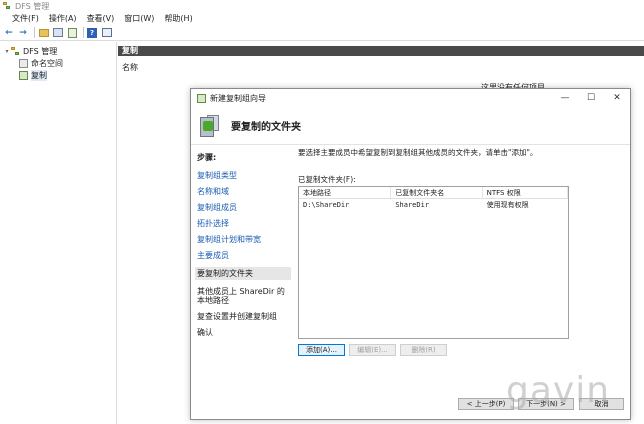 The image size is (644, 424). Describe the element at coordinates (238, 98) in the screenshot. I see `dialog-title: 新建复制组向导` at that location.